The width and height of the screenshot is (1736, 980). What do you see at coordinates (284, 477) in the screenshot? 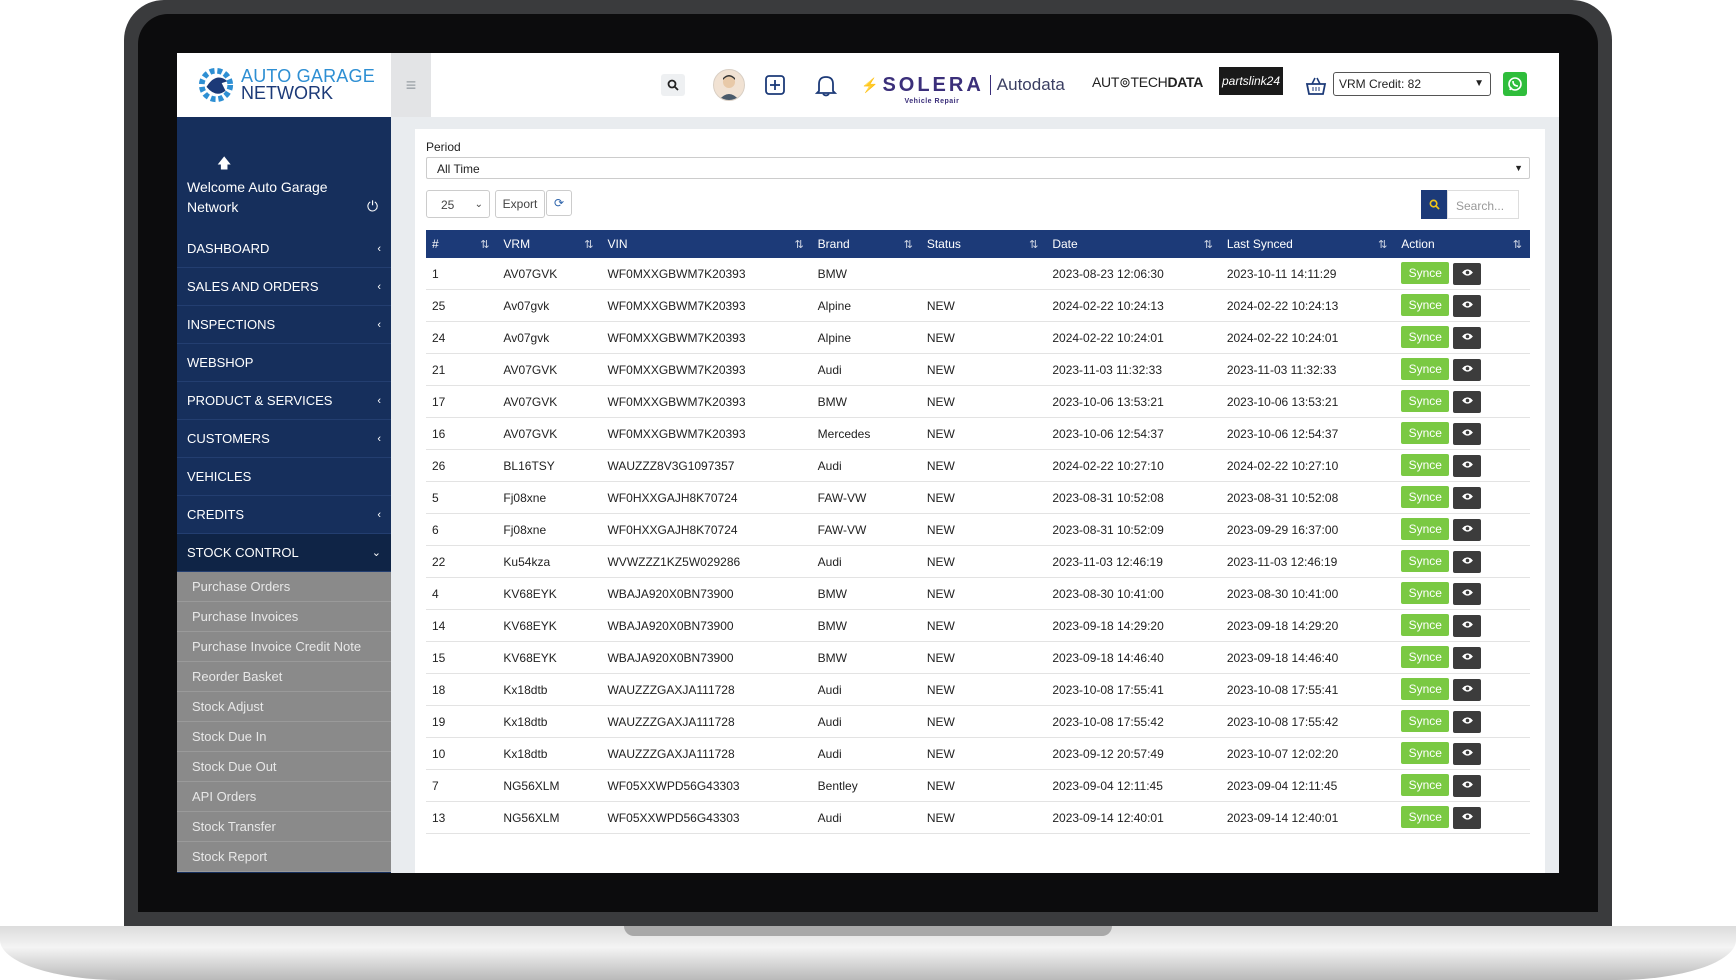
I see `sidebar-item-vehicles: VEHICLES` at bounding box center [284, 477].